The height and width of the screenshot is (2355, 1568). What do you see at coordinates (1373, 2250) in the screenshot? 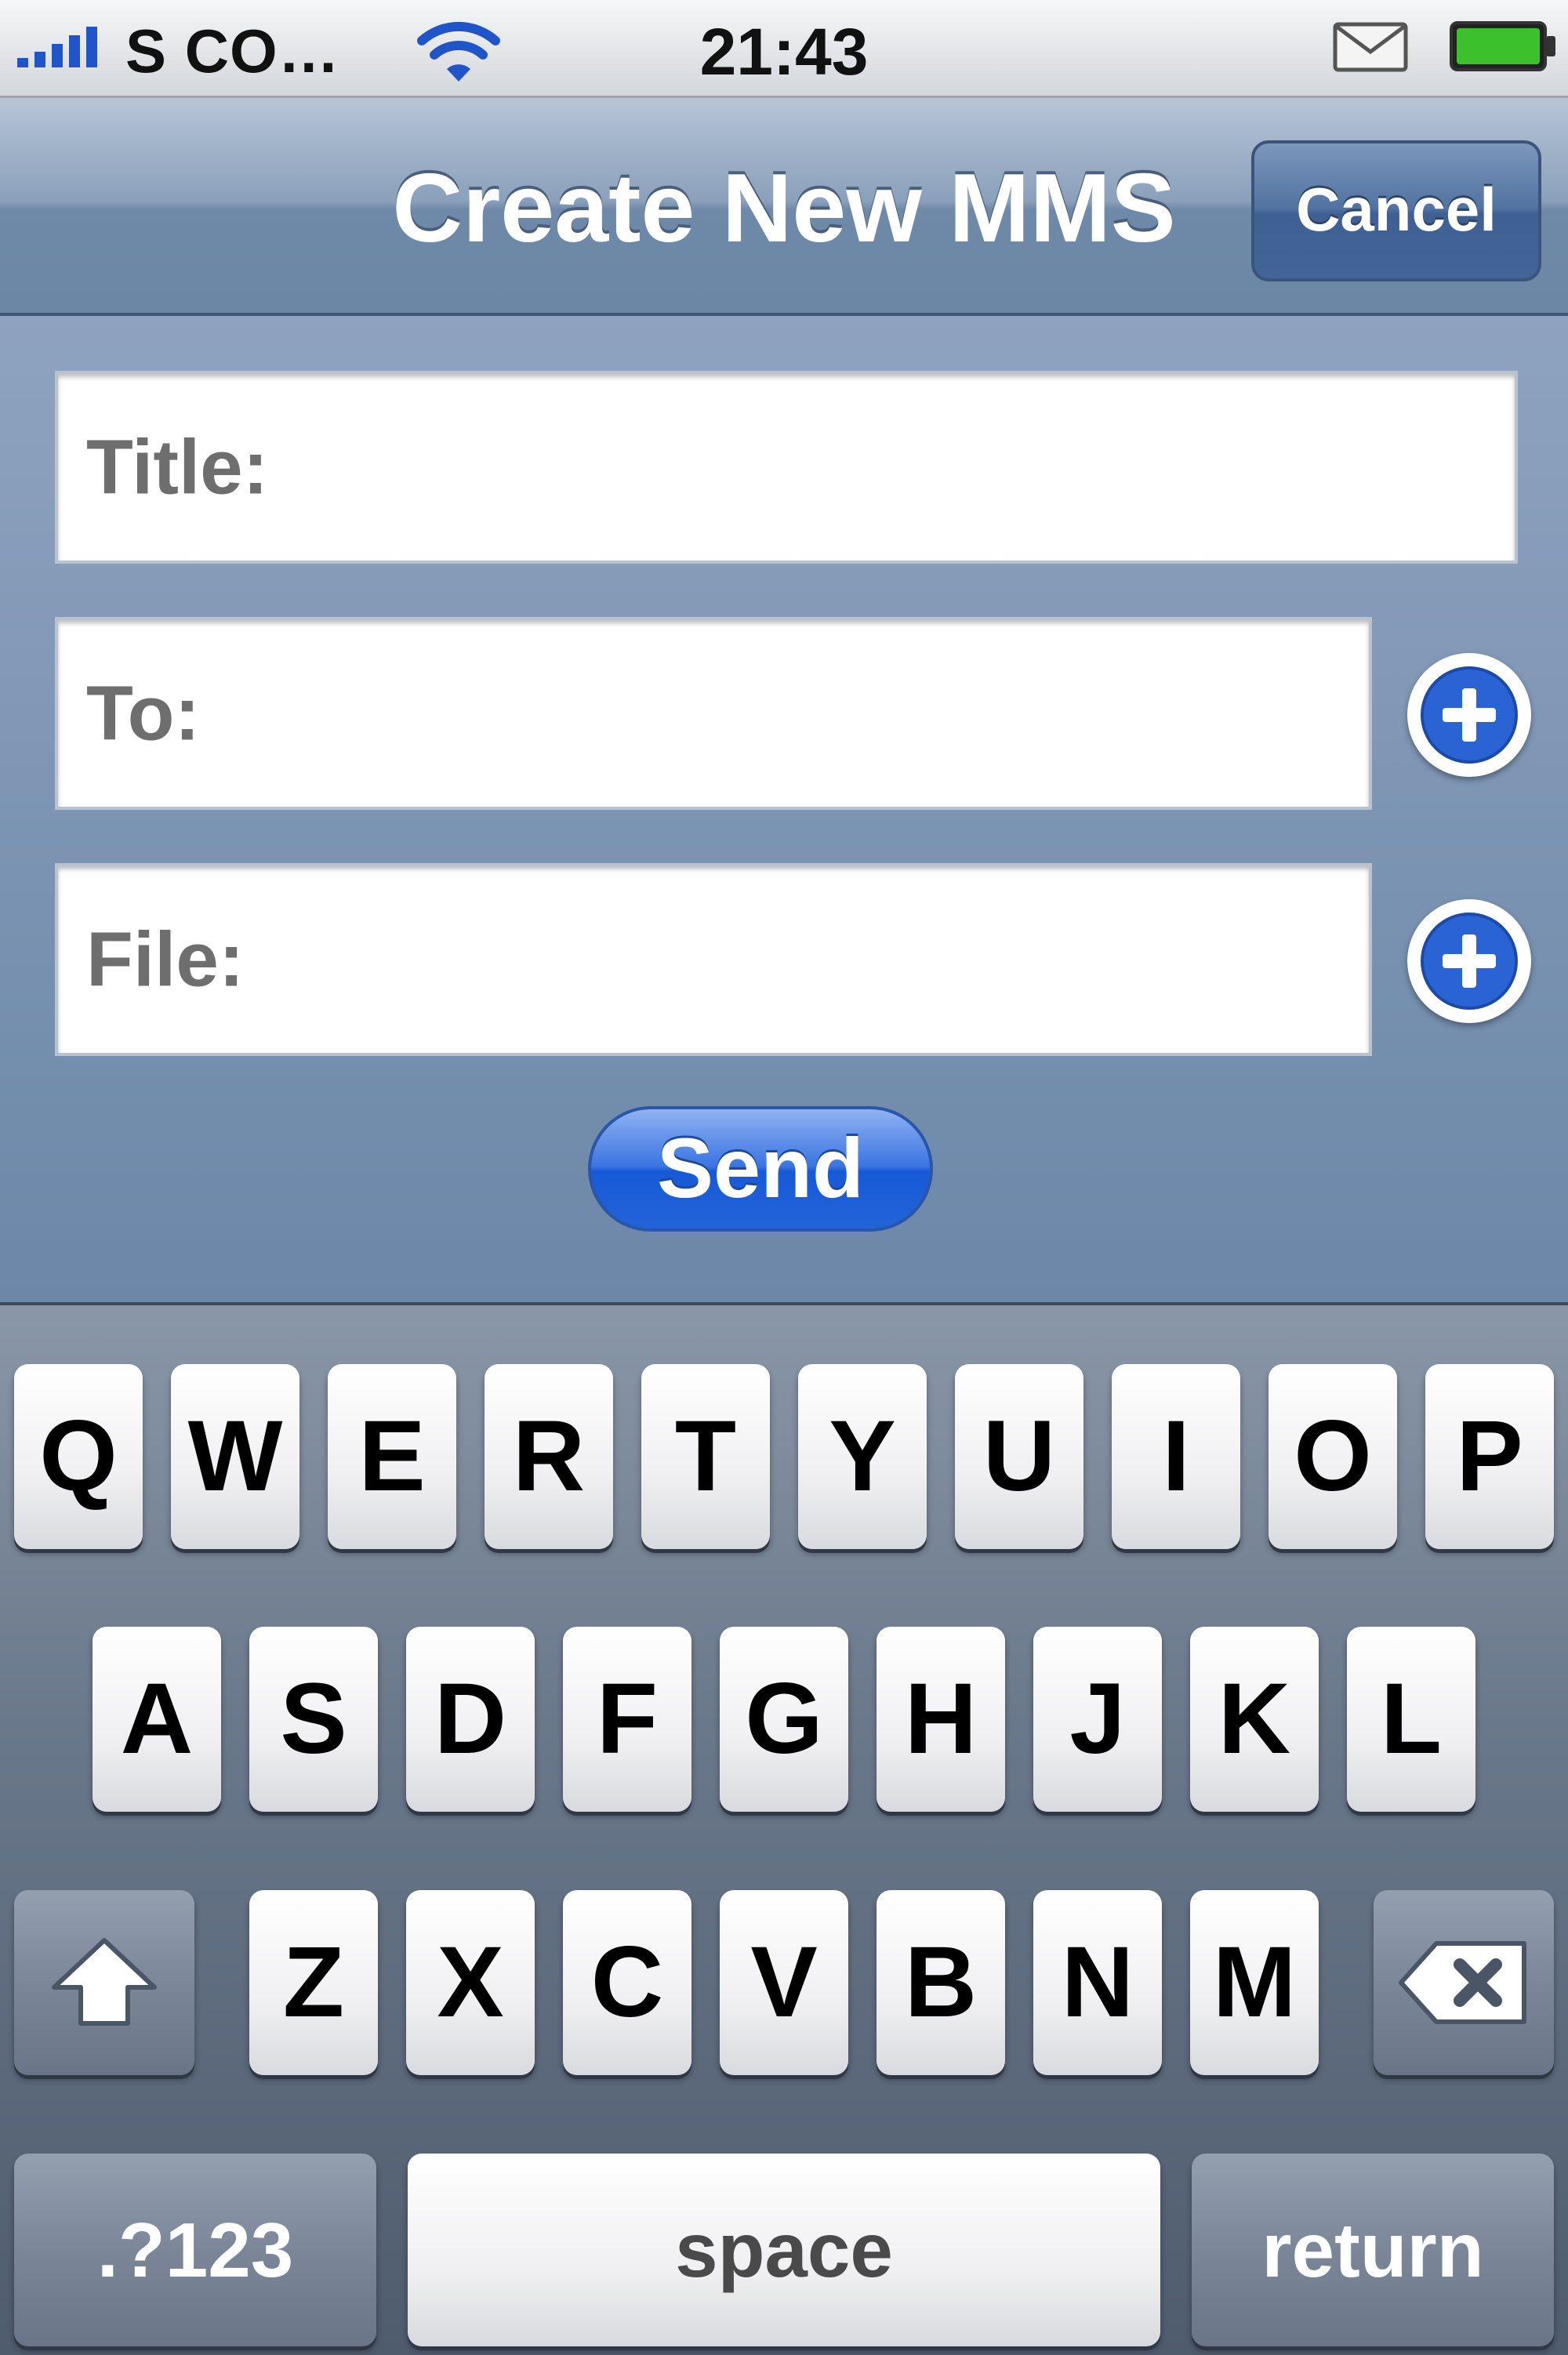
I see `return-key: return` at bounding box center [1373, 2250].